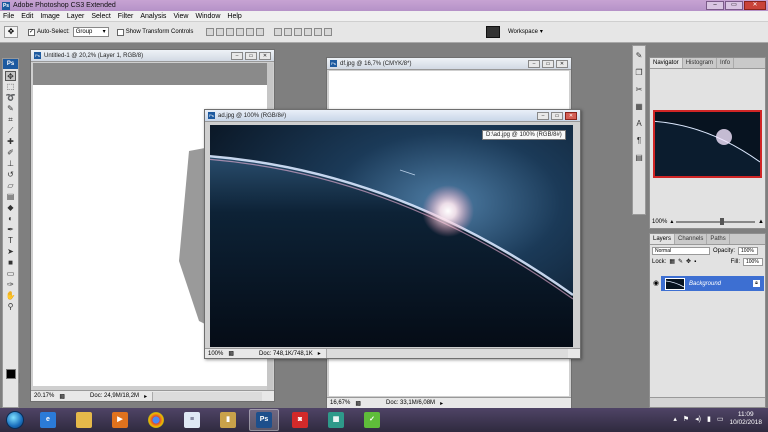  I want to click on lock-all-icon: ▪, so click(695, 262).